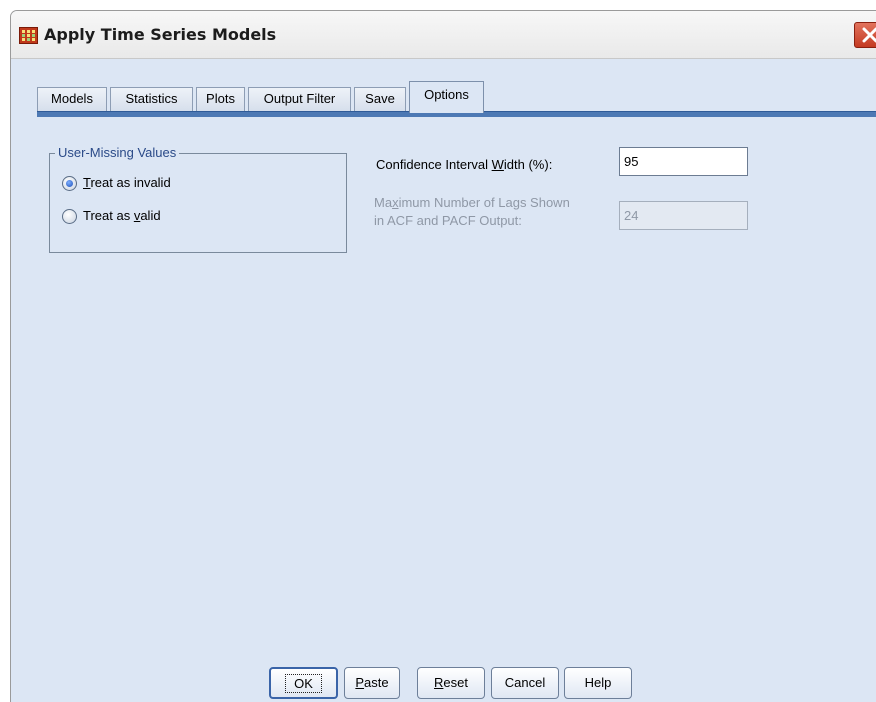 The width and height of the screenshot is (876, 702). I want to click on button-label: Paste, so click(372, 682).